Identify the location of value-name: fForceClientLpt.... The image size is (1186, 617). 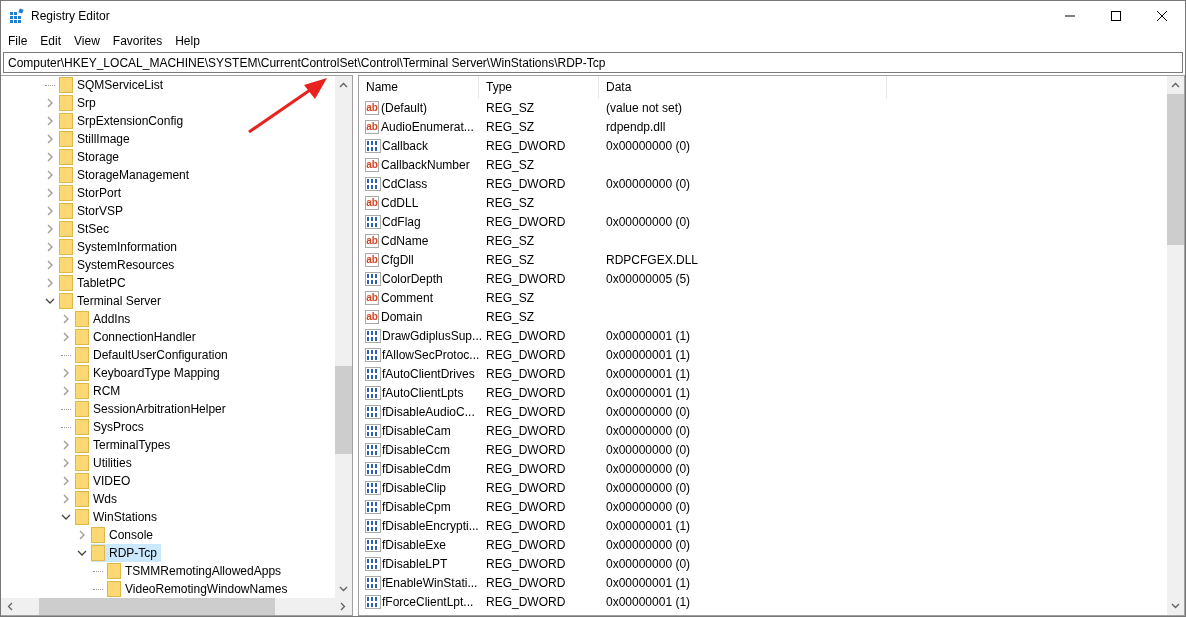
(428, 601).